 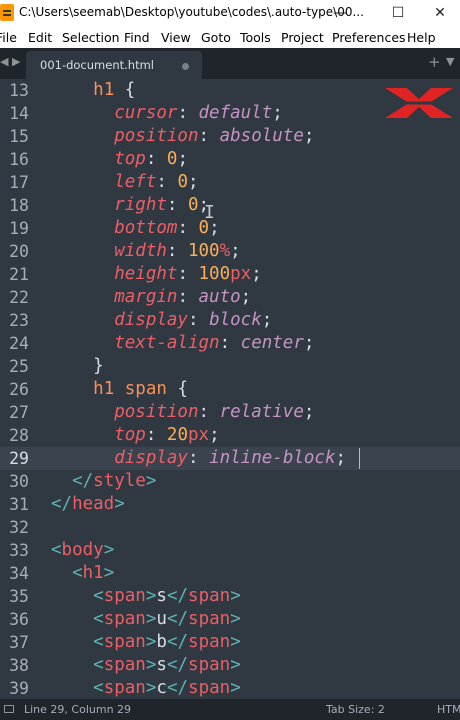 I want to click on code-token: display, so click(x=151, y=458).